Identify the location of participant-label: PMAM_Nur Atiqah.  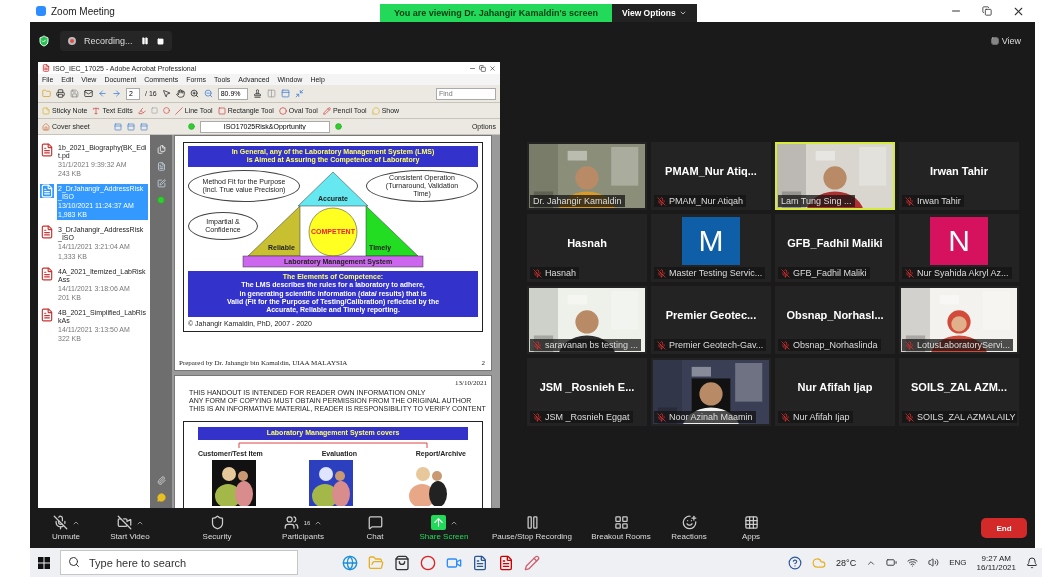
(706, 201).